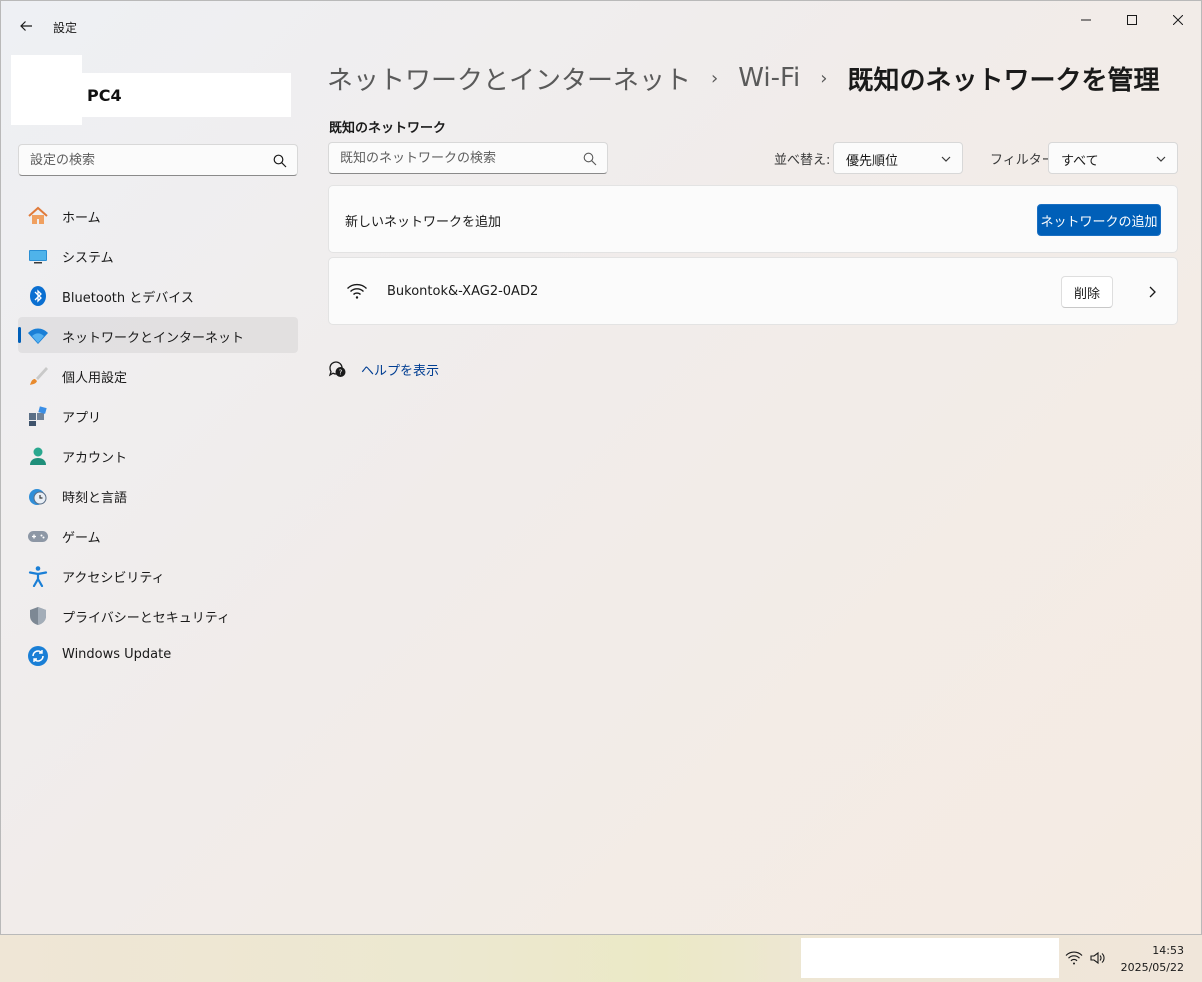 This screenshot has width=1202, height=982. Describe the element at coordinates (65, 28) in the screenshot. I see `window-title: 設定` at that location.